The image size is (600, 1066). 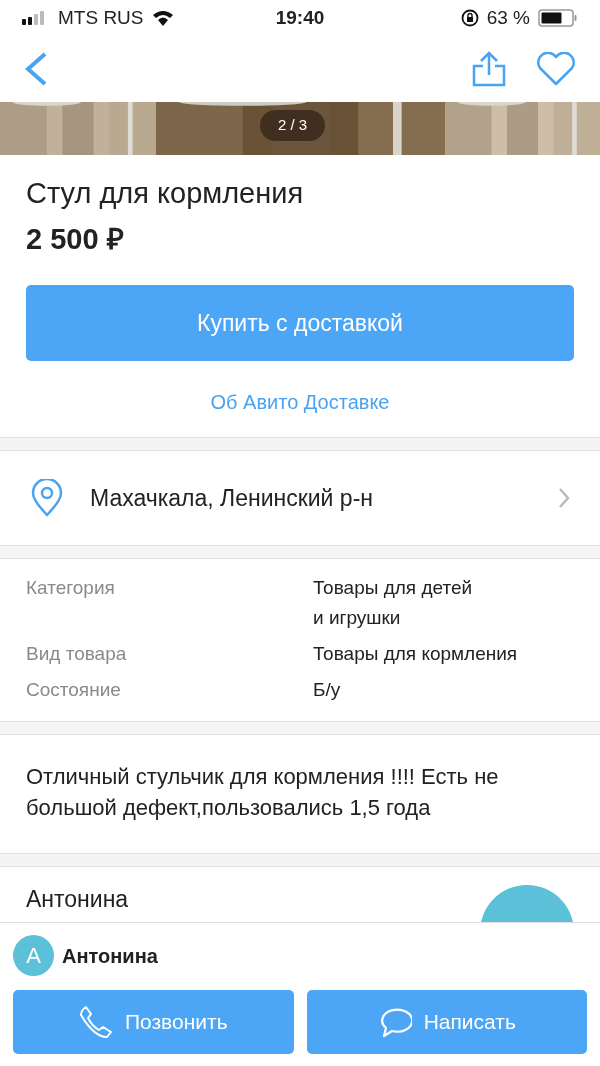 I want to click on location-row: Махачкала, Ленинский р-н, so click(x=300, y=498).